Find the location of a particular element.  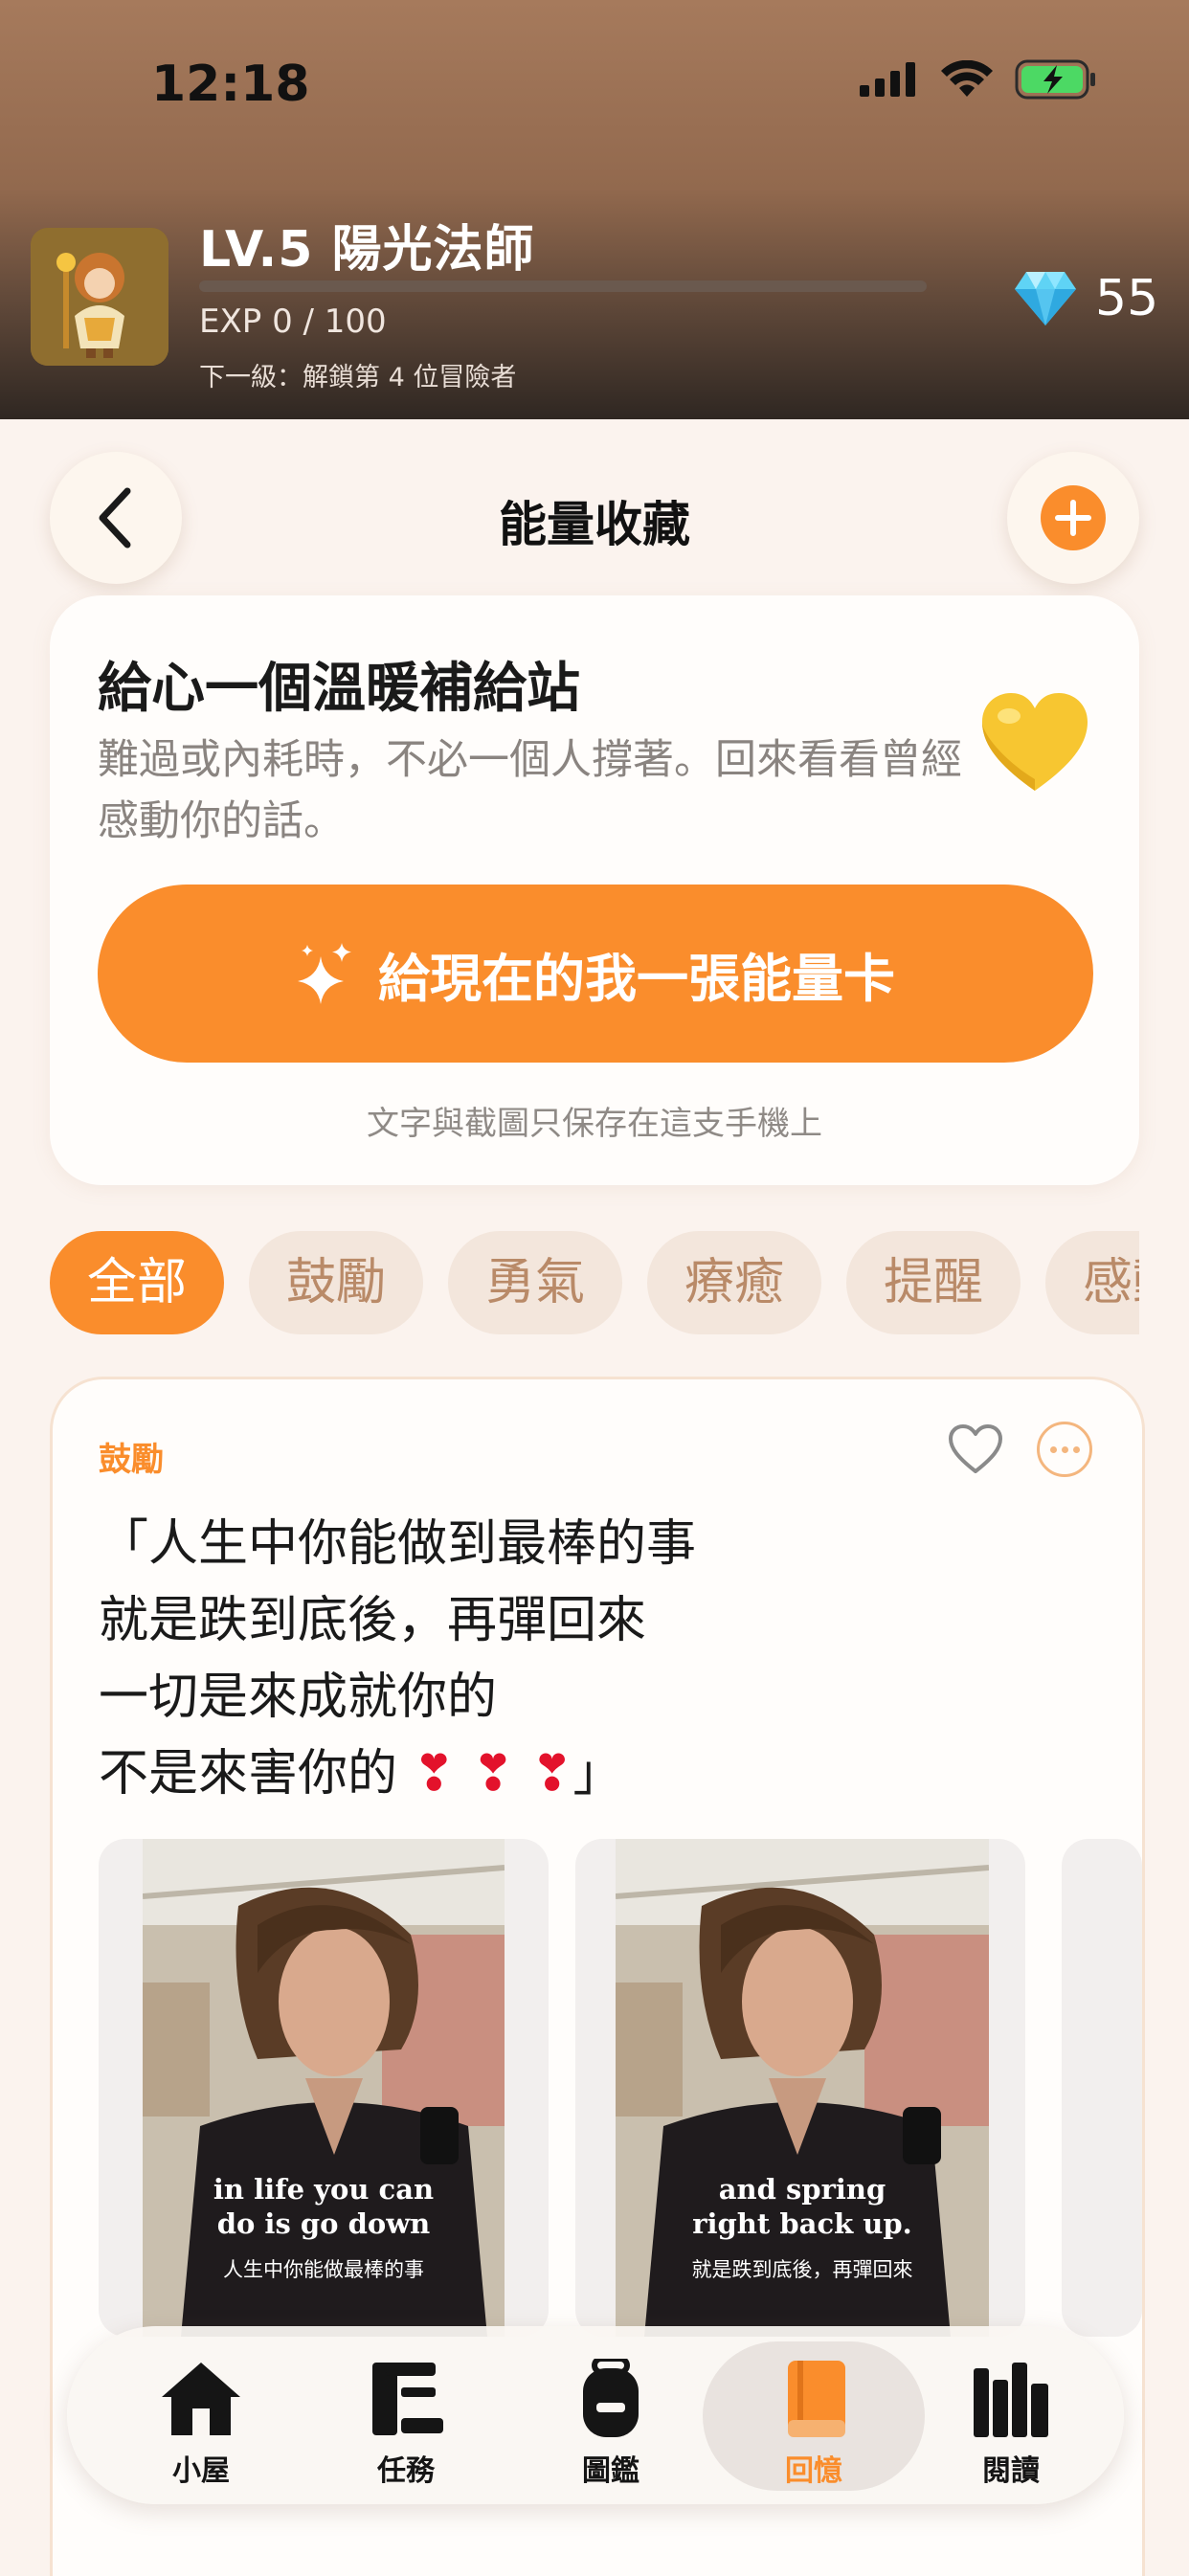

filter-chip-encourage: 鼓勵 is located at coordinates (336, 1283).